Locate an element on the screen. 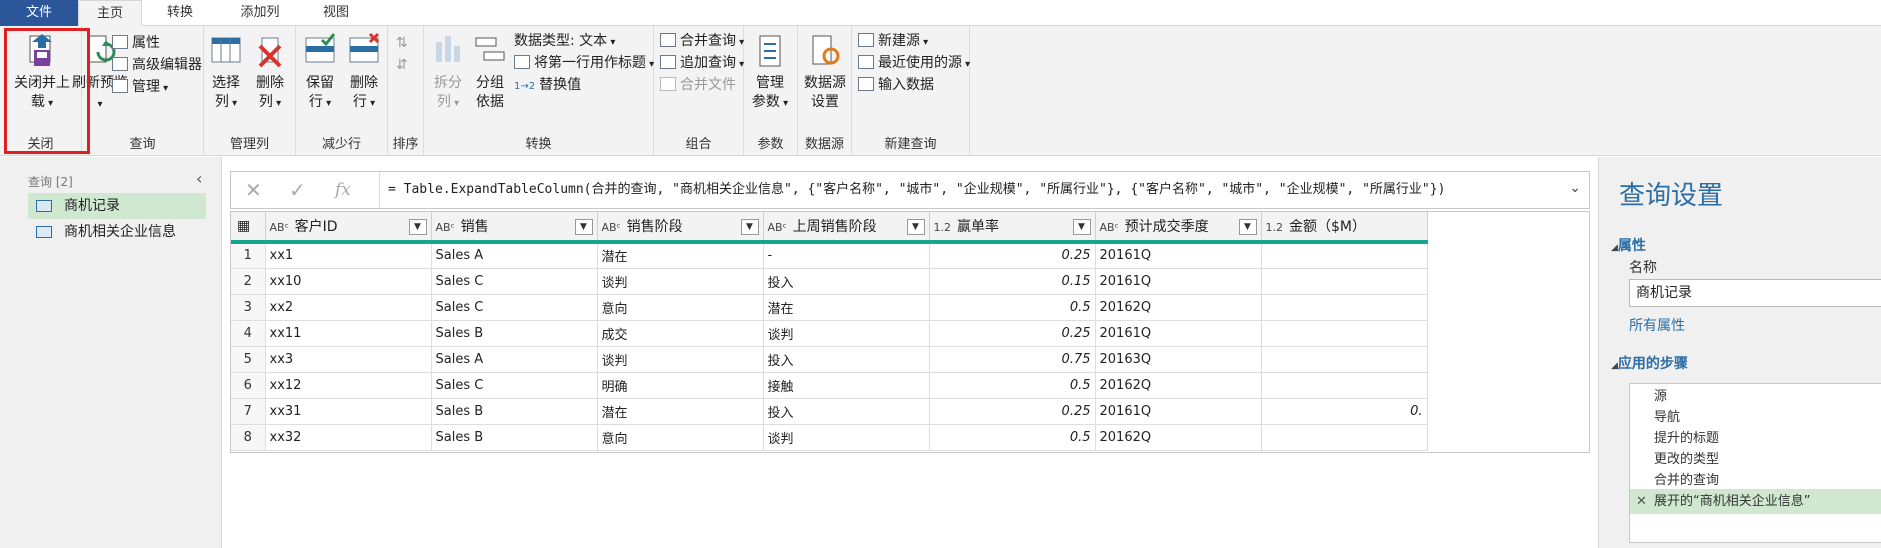  data-type-dropdown: 数据类型: 文本 is located at coordinates (564, 41).